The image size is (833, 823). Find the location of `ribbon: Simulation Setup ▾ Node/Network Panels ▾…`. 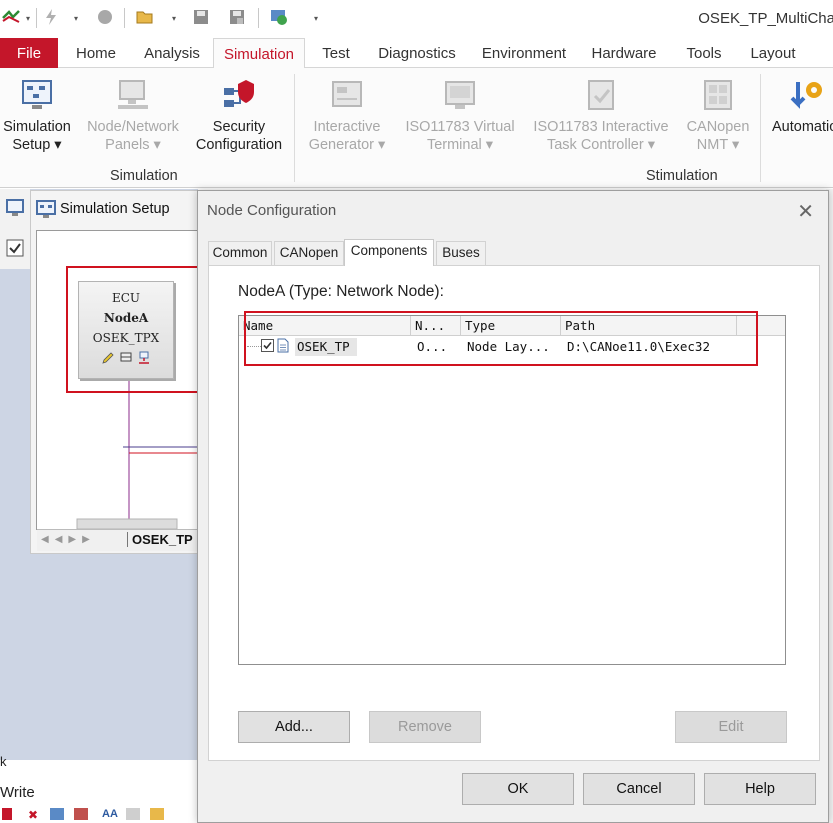

ribbon: Simulation Setup ▾ Node/Network Panels ▾… is located at coordinates (416, 128).